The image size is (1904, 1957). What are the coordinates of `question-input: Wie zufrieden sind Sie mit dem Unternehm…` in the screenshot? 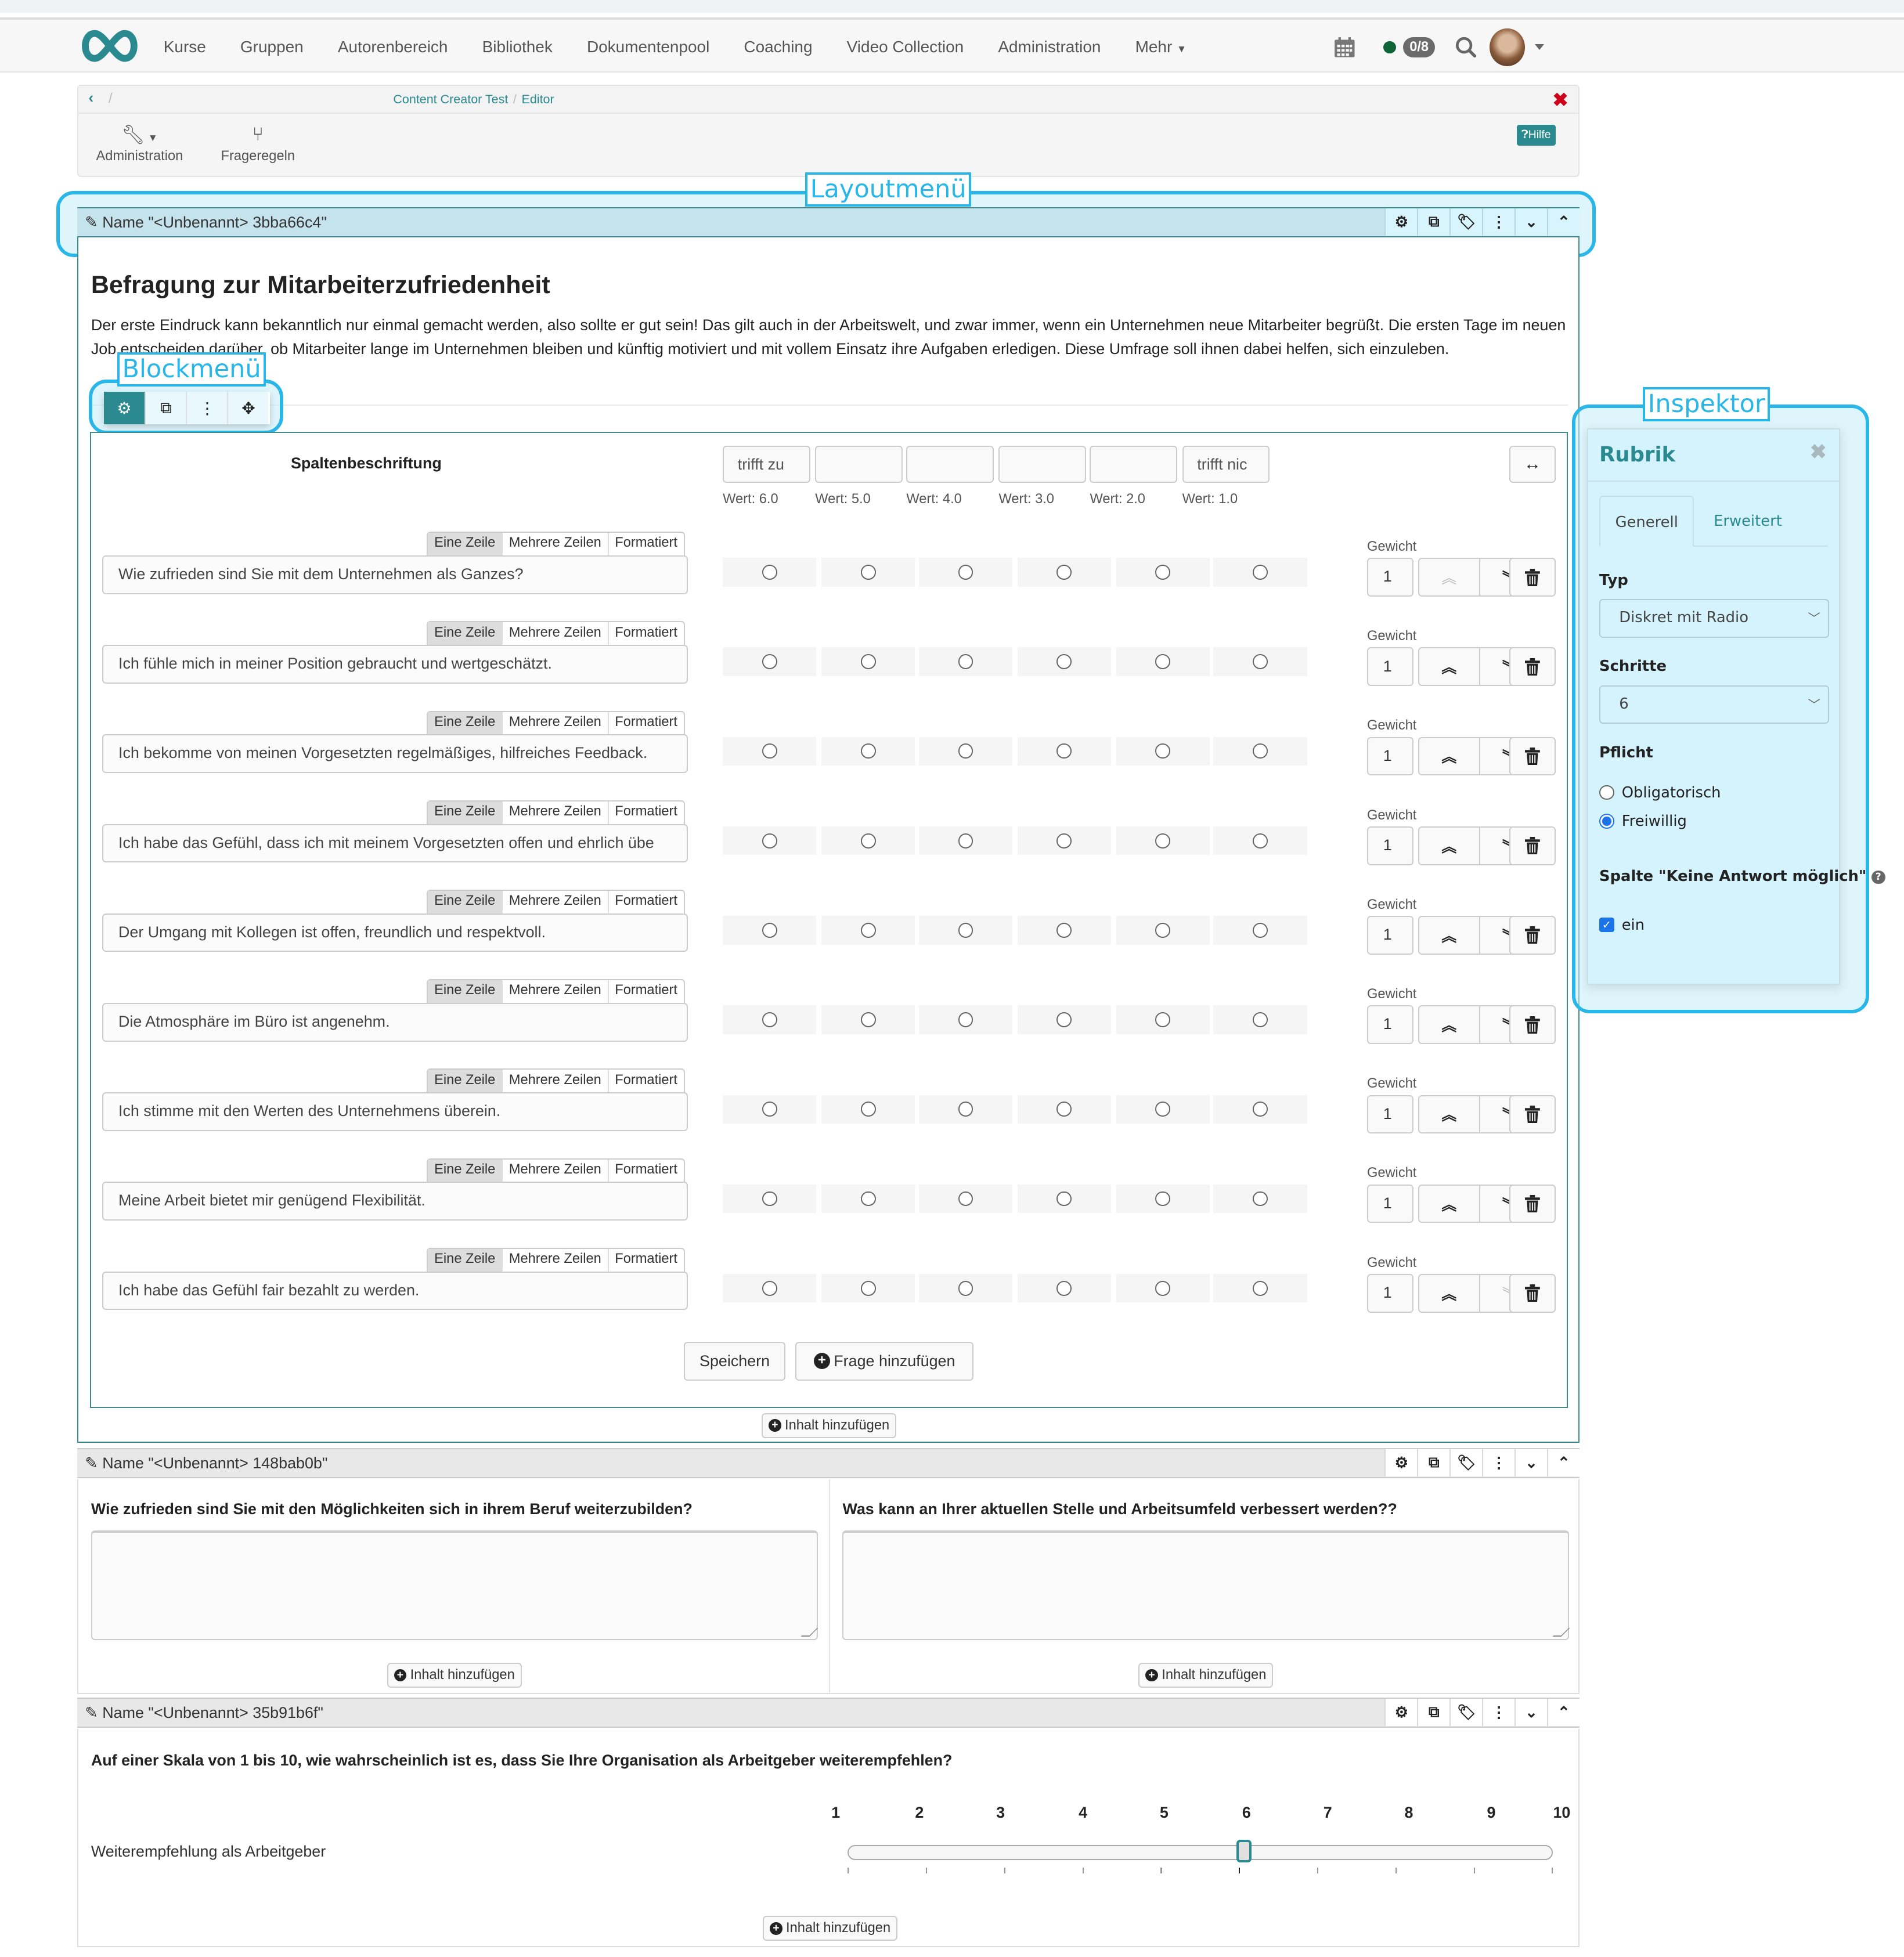 It's located at (395, 574).